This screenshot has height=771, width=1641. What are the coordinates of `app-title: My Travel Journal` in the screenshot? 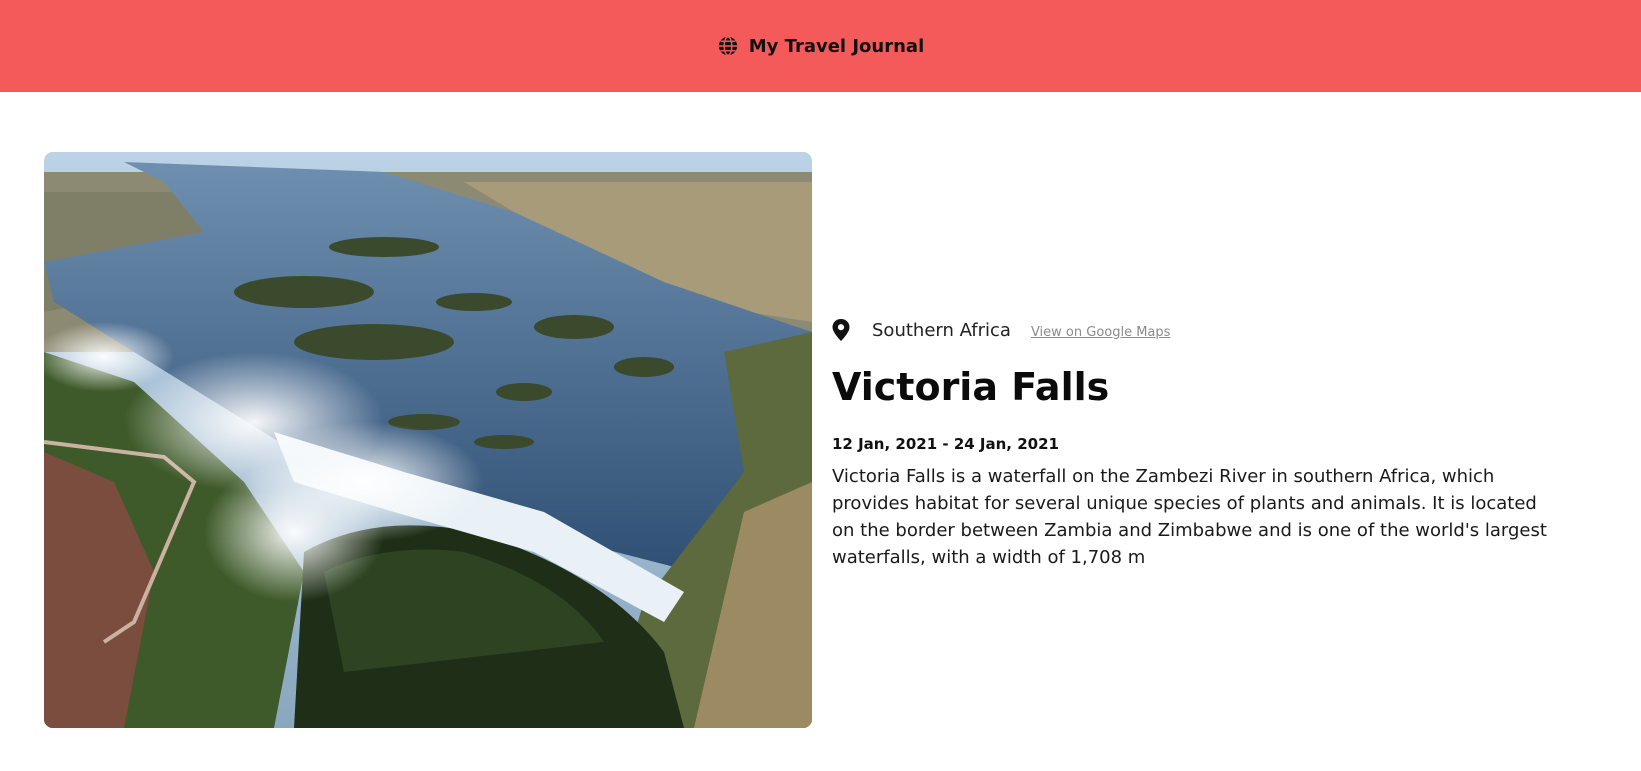 It's located at (836, 46).